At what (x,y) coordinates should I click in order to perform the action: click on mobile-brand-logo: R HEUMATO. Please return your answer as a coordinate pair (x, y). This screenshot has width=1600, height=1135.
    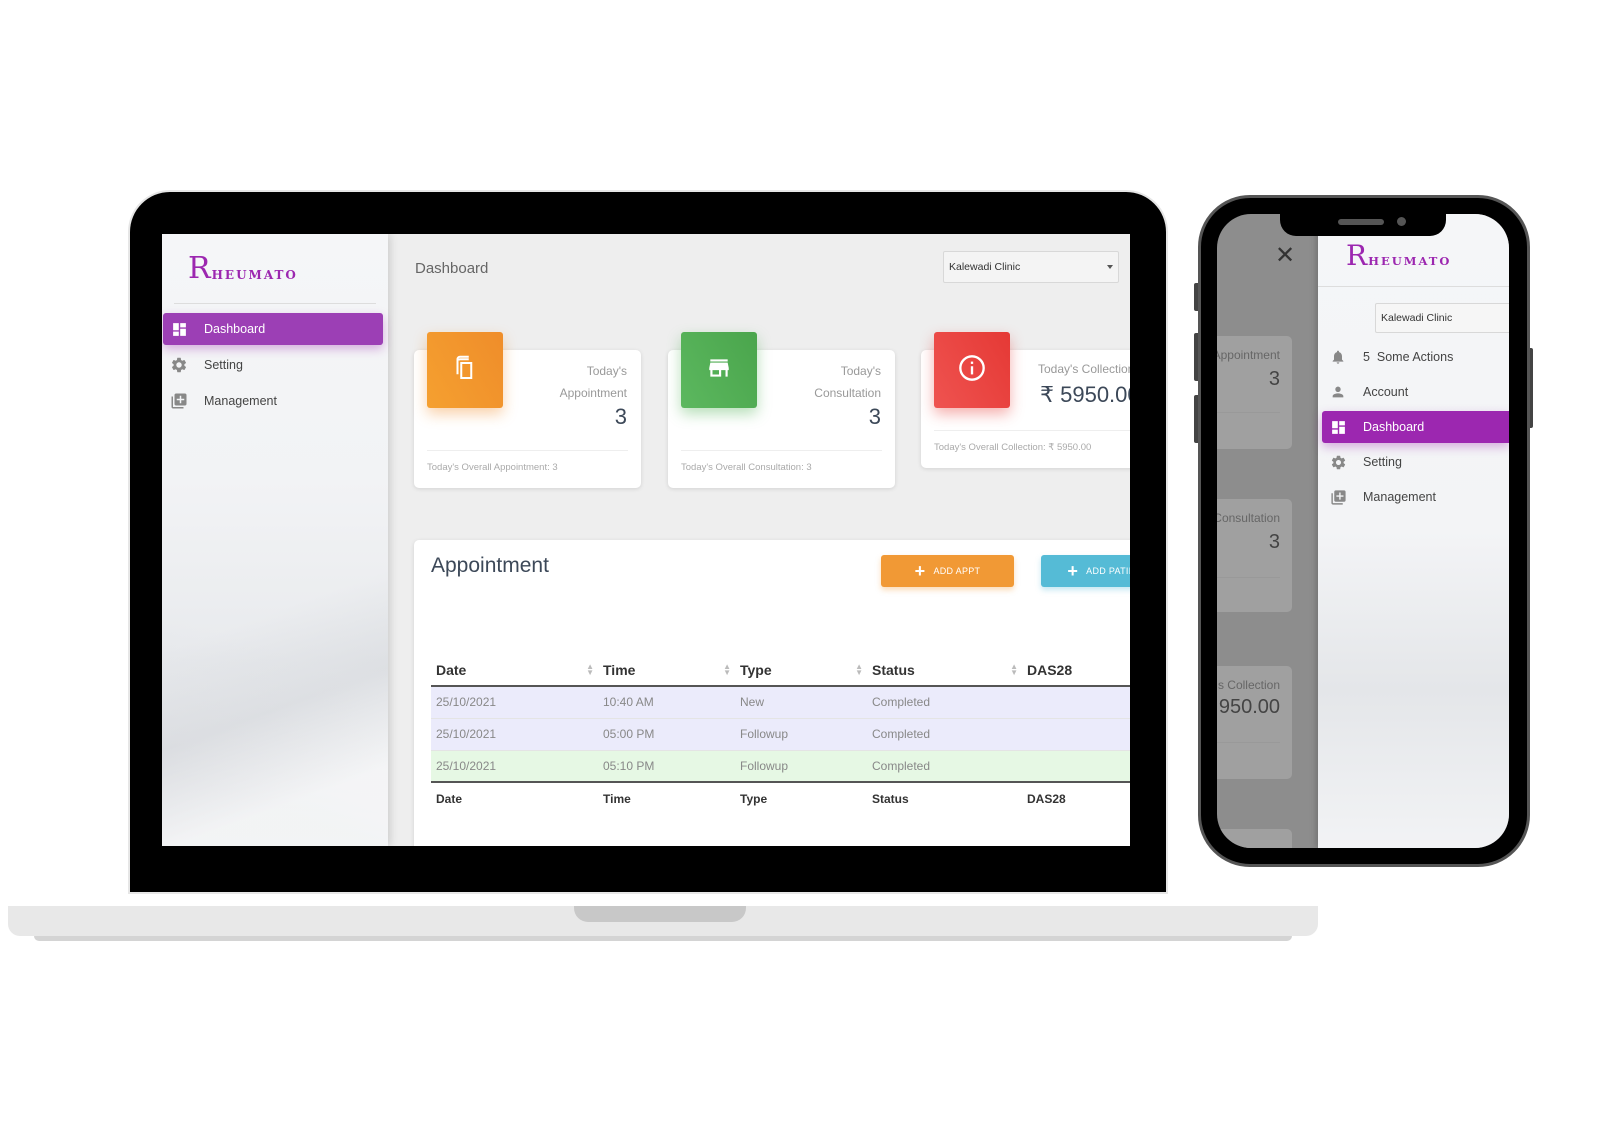
    Looking at the image, I should click on (1398, 256).